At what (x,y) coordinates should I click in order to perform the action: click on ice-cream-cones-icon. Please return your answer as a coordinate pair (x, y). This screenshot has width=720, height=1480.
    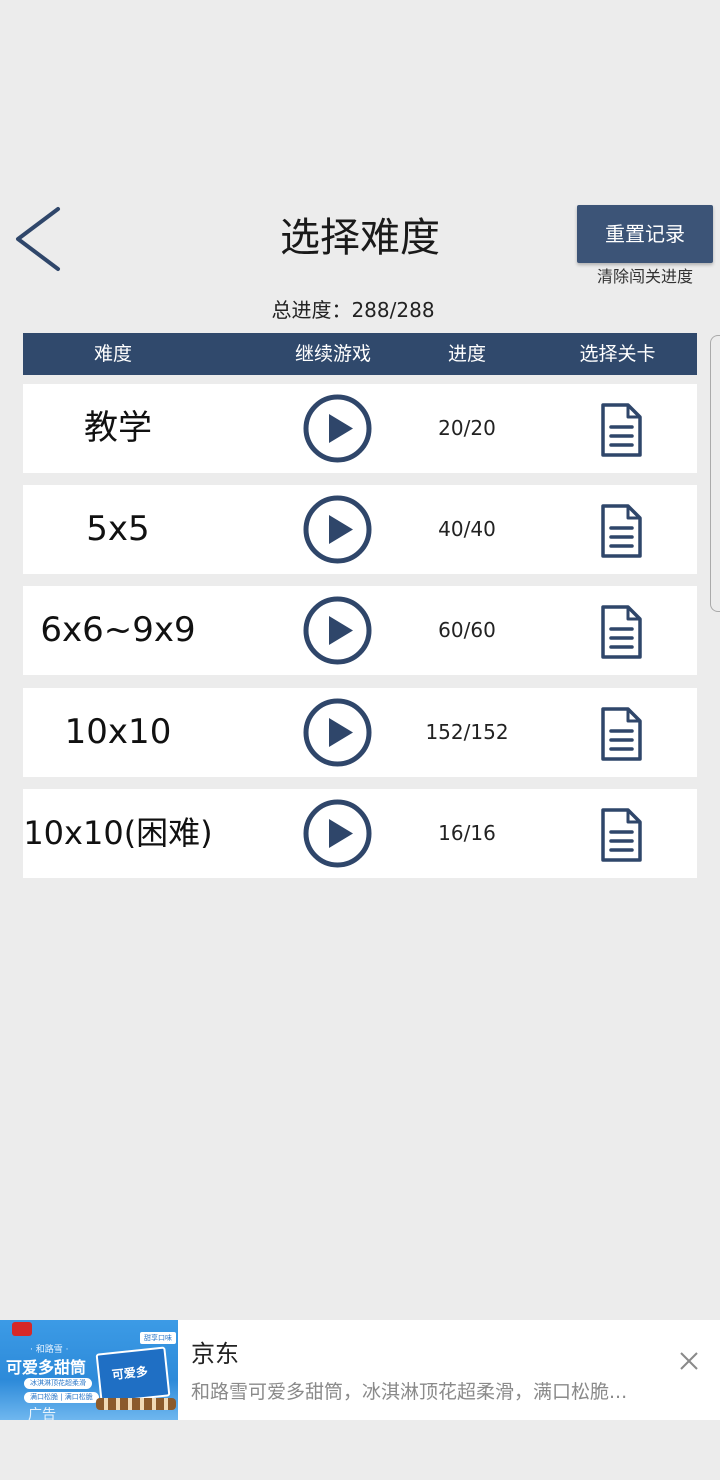
    Looking at the image, I should click on (136, 1404).